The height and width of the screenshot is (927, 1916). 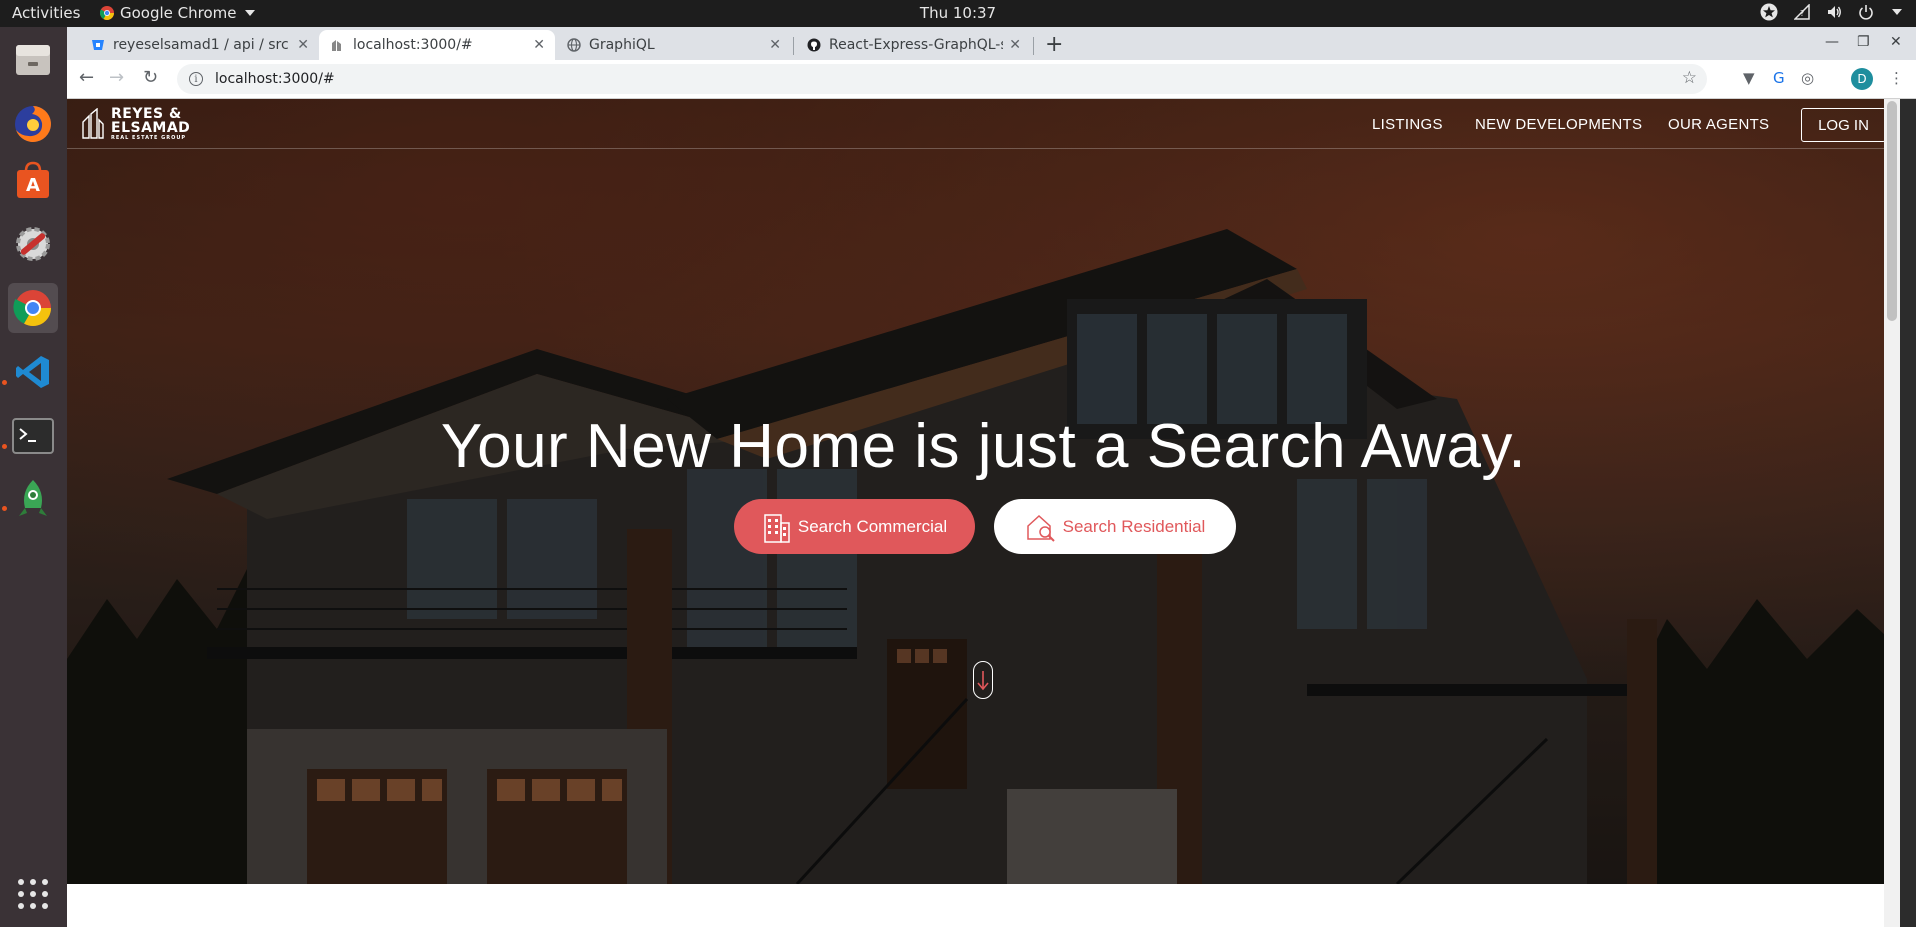 I want to click on activities-button: Activities, so click(x=46, y=13).